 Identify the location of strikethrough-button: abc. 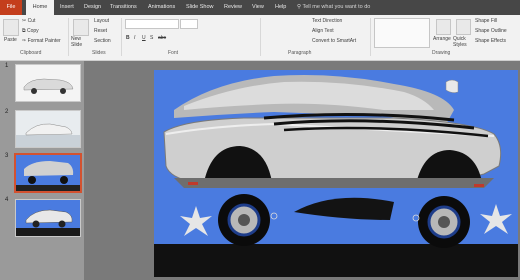
(162, 38).